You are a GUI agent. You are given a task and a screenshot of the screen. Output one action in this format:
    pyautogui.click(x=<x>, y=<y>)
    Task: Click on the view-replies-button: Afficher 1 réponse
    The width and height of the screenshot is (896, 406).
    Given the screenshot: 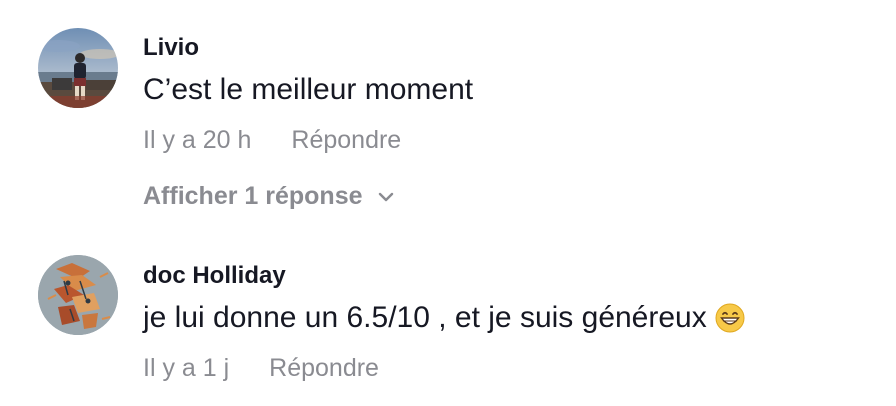 What is the action you would take?
    pyautogui.click(x=269, y=196)
    